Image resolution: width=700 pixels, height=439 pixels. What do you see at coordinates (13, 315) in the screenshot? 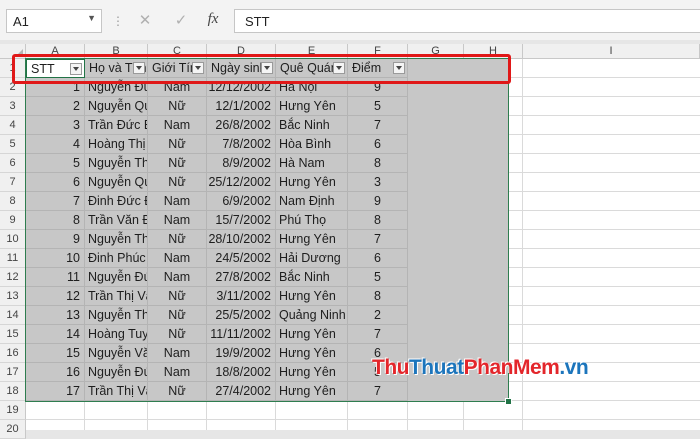
I see `row-header-14: 14` at bounding box center [13, 315].